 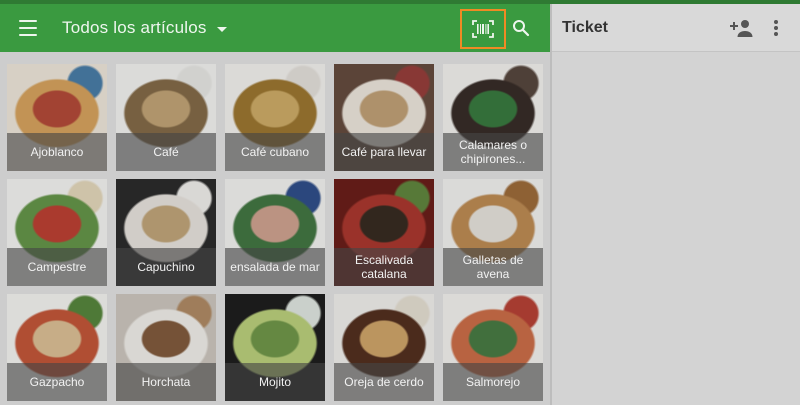 What do you see at coordinates (166, 117) in the screenshot?
I see `item-tile: Café` at bounding box center [166, 117].